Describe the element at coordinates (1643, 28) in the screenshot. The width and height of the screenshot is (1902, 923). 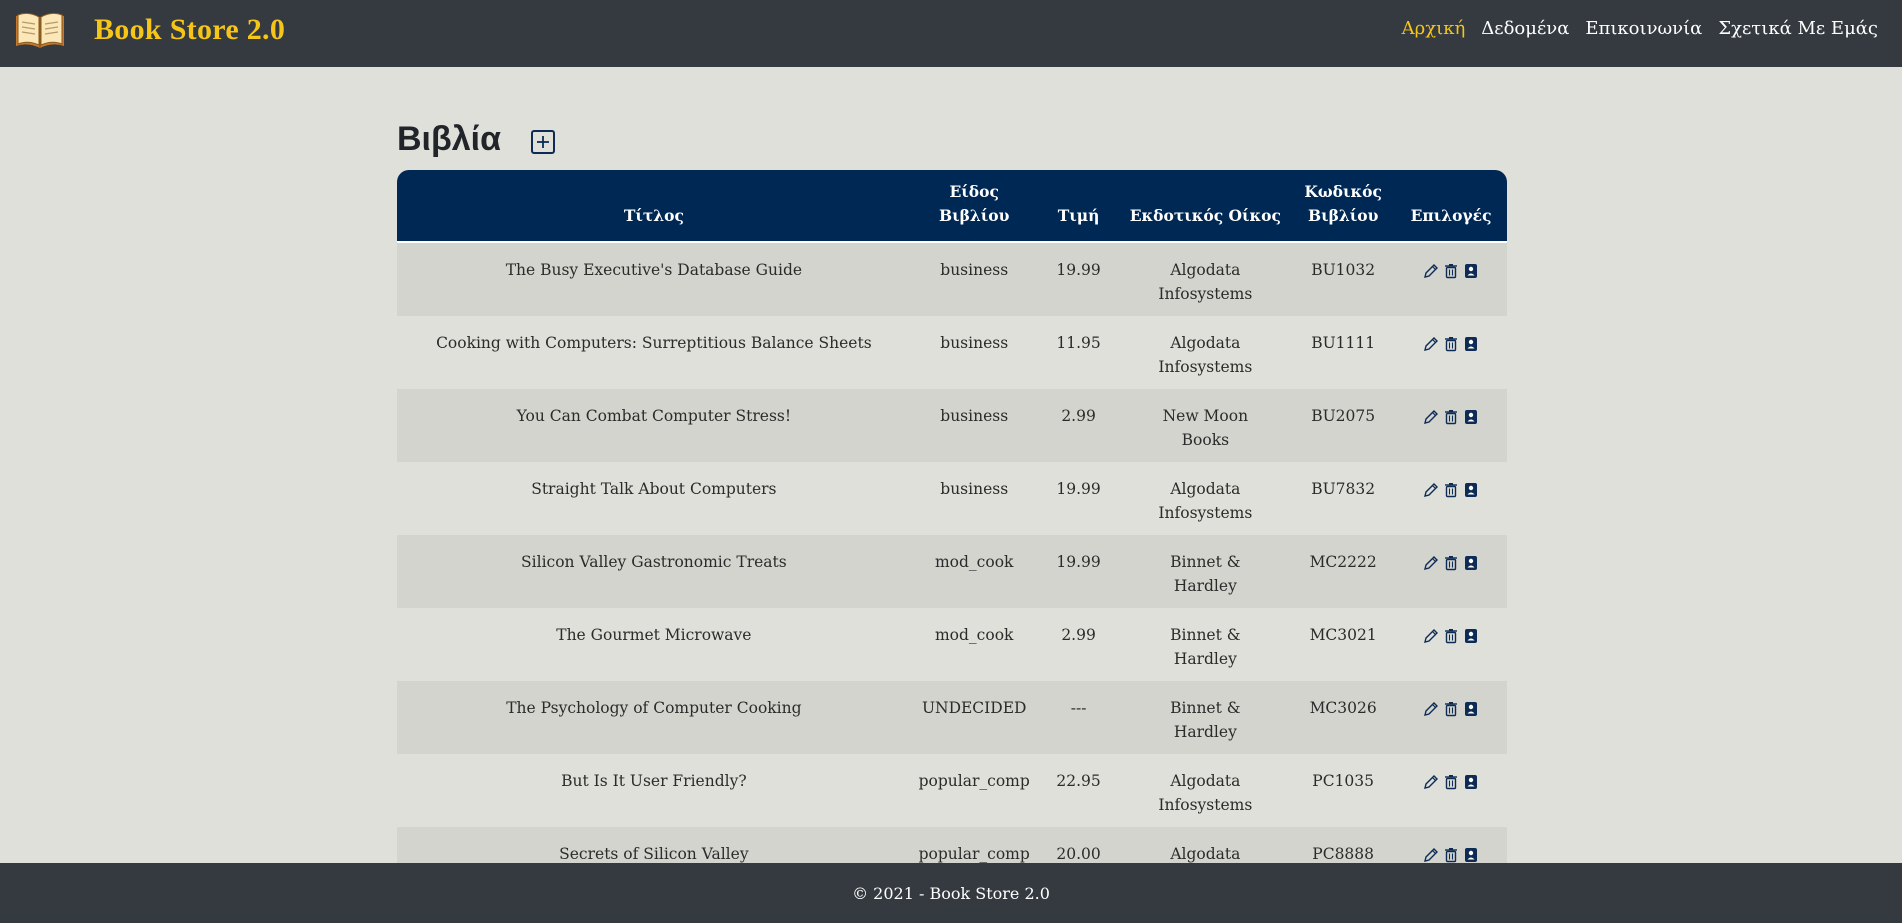
I see `nav-item-contact: Επικοινωνία` at that location.